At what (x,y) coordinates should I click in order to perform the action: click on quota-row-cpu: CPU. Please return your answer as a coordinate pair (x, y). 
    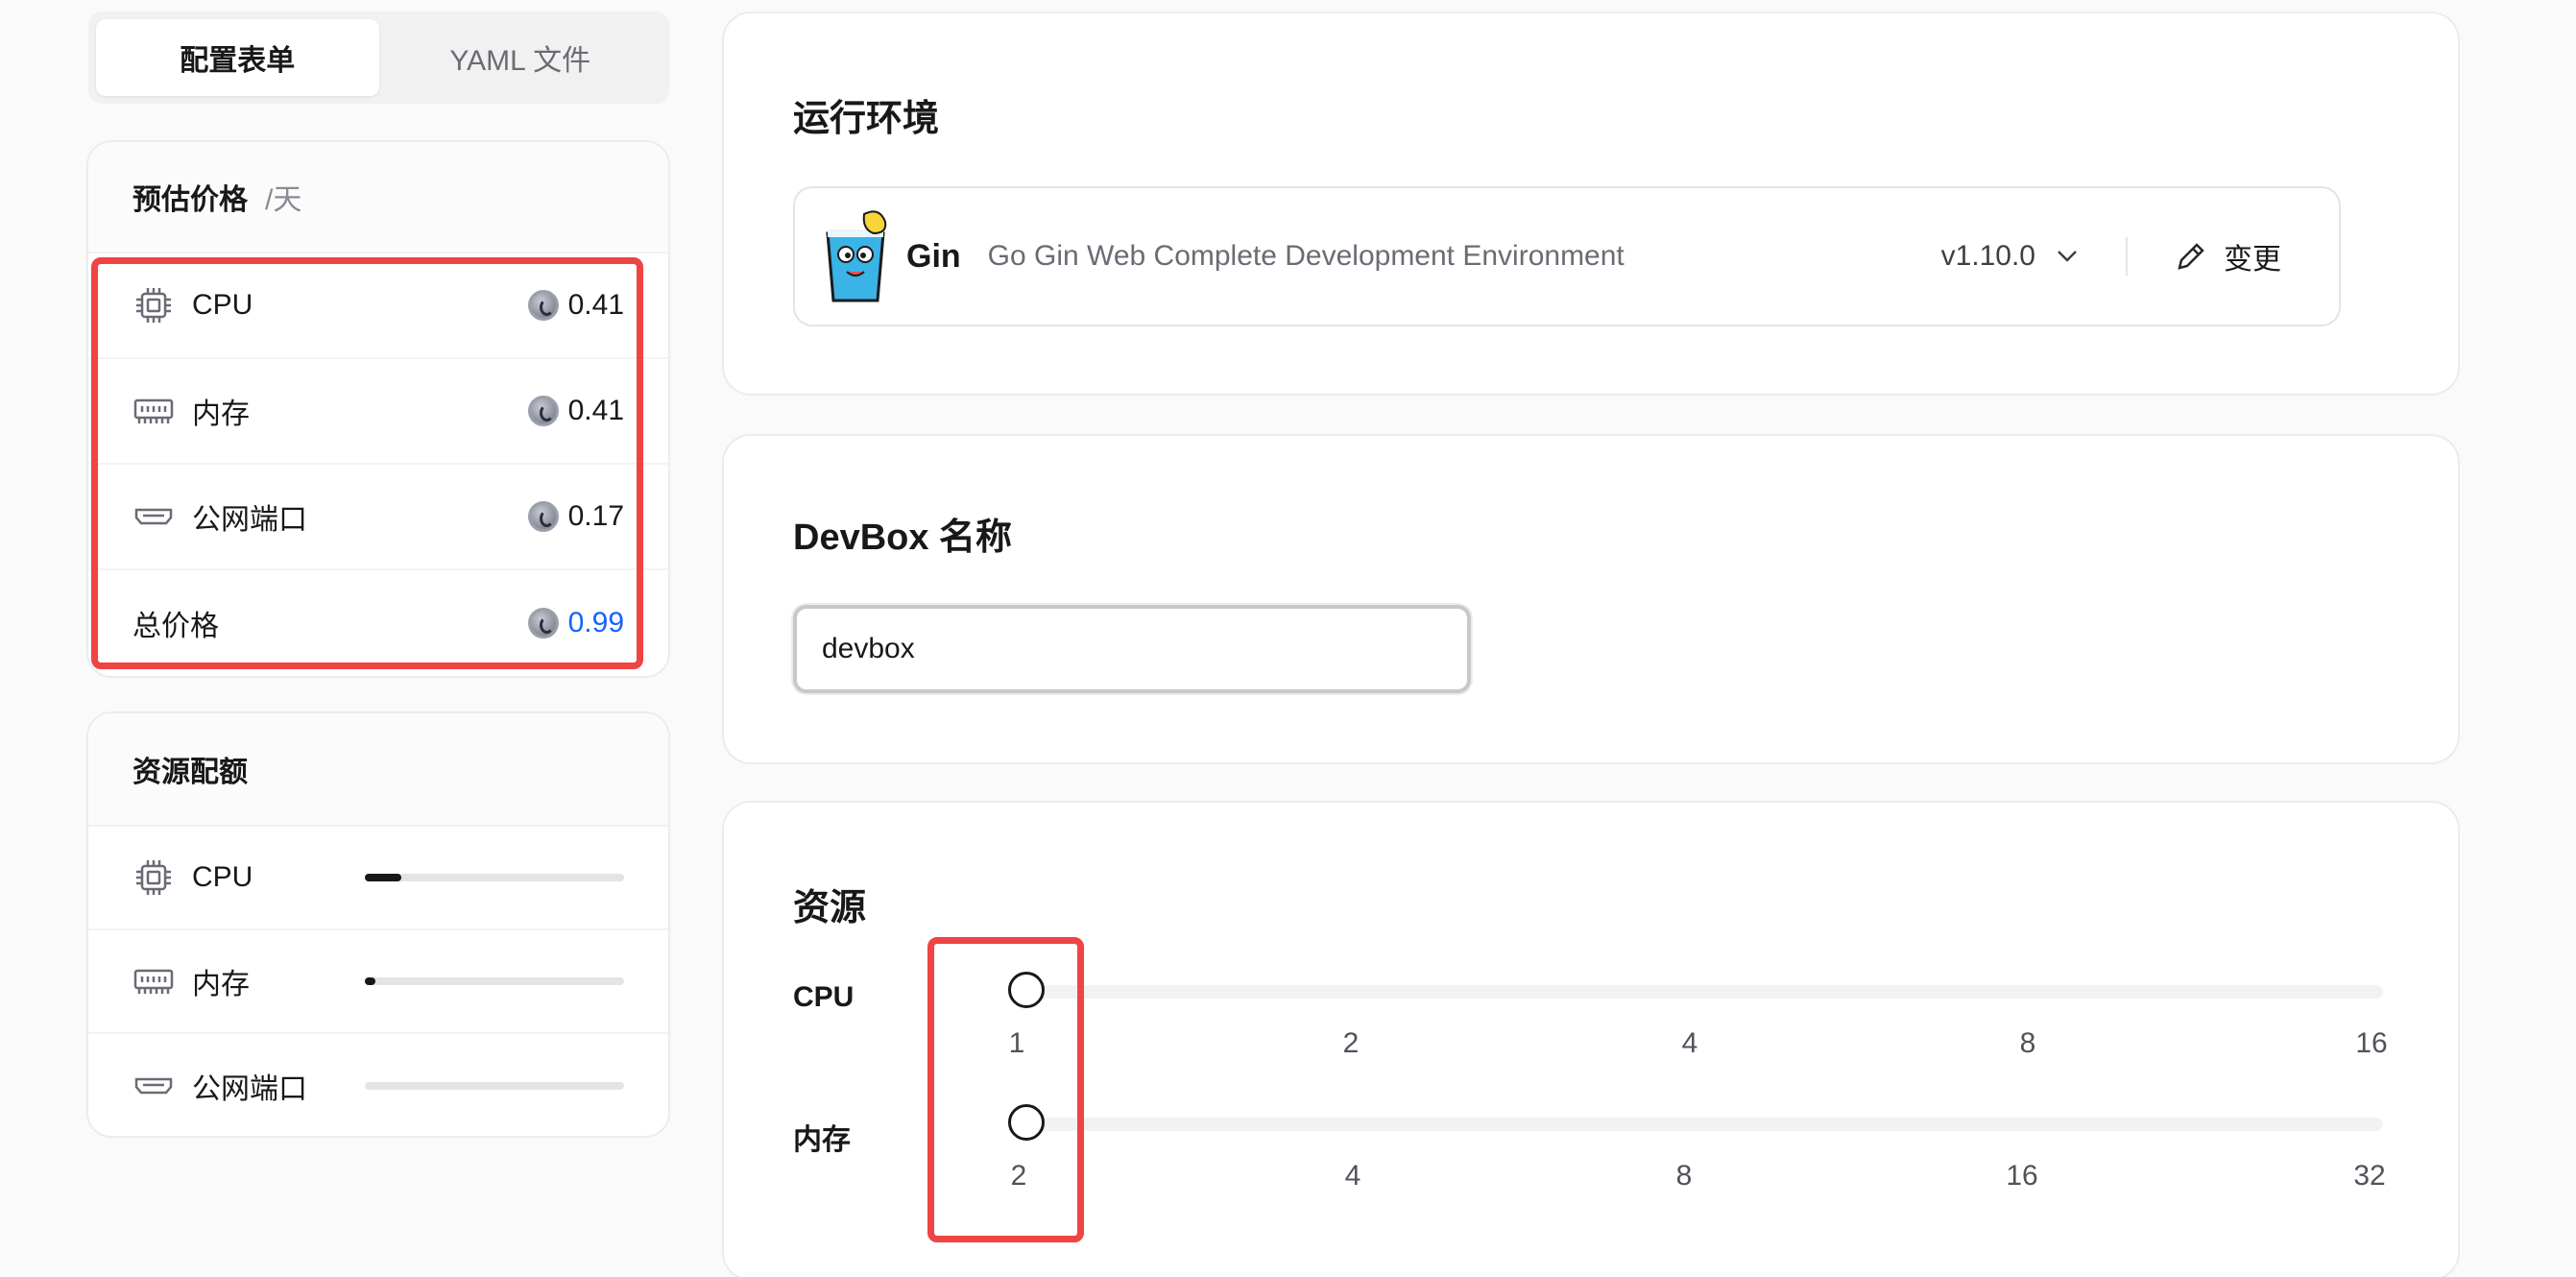
    Looking at the image, I should click on (378, 878).